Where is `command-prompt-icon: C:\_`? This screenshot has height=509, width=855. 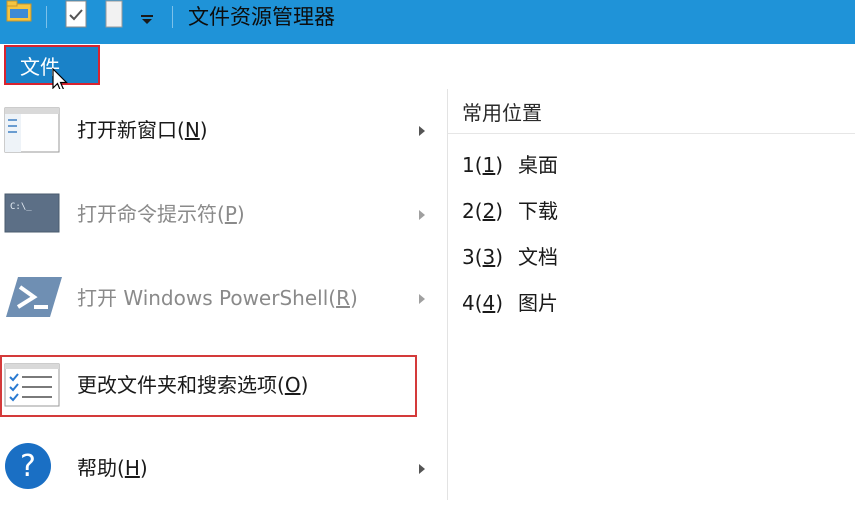
command-prompt-icon: C:\_ is located at coordinates (32, 215).